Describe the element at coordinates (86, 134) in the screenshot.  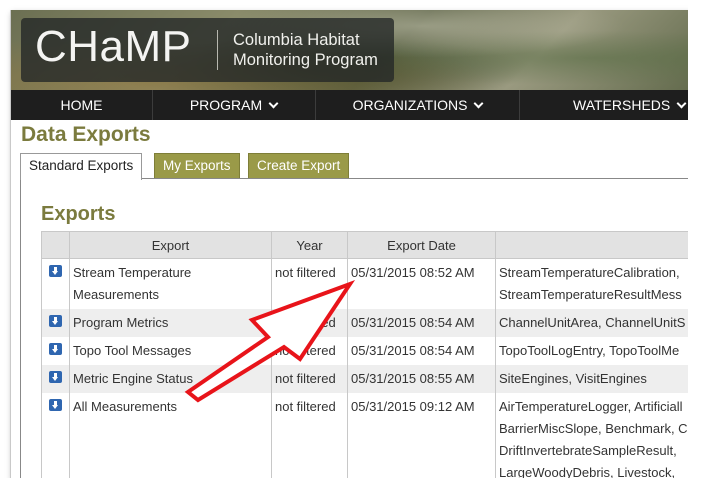
I see `page-title: Data Exports` at that location.